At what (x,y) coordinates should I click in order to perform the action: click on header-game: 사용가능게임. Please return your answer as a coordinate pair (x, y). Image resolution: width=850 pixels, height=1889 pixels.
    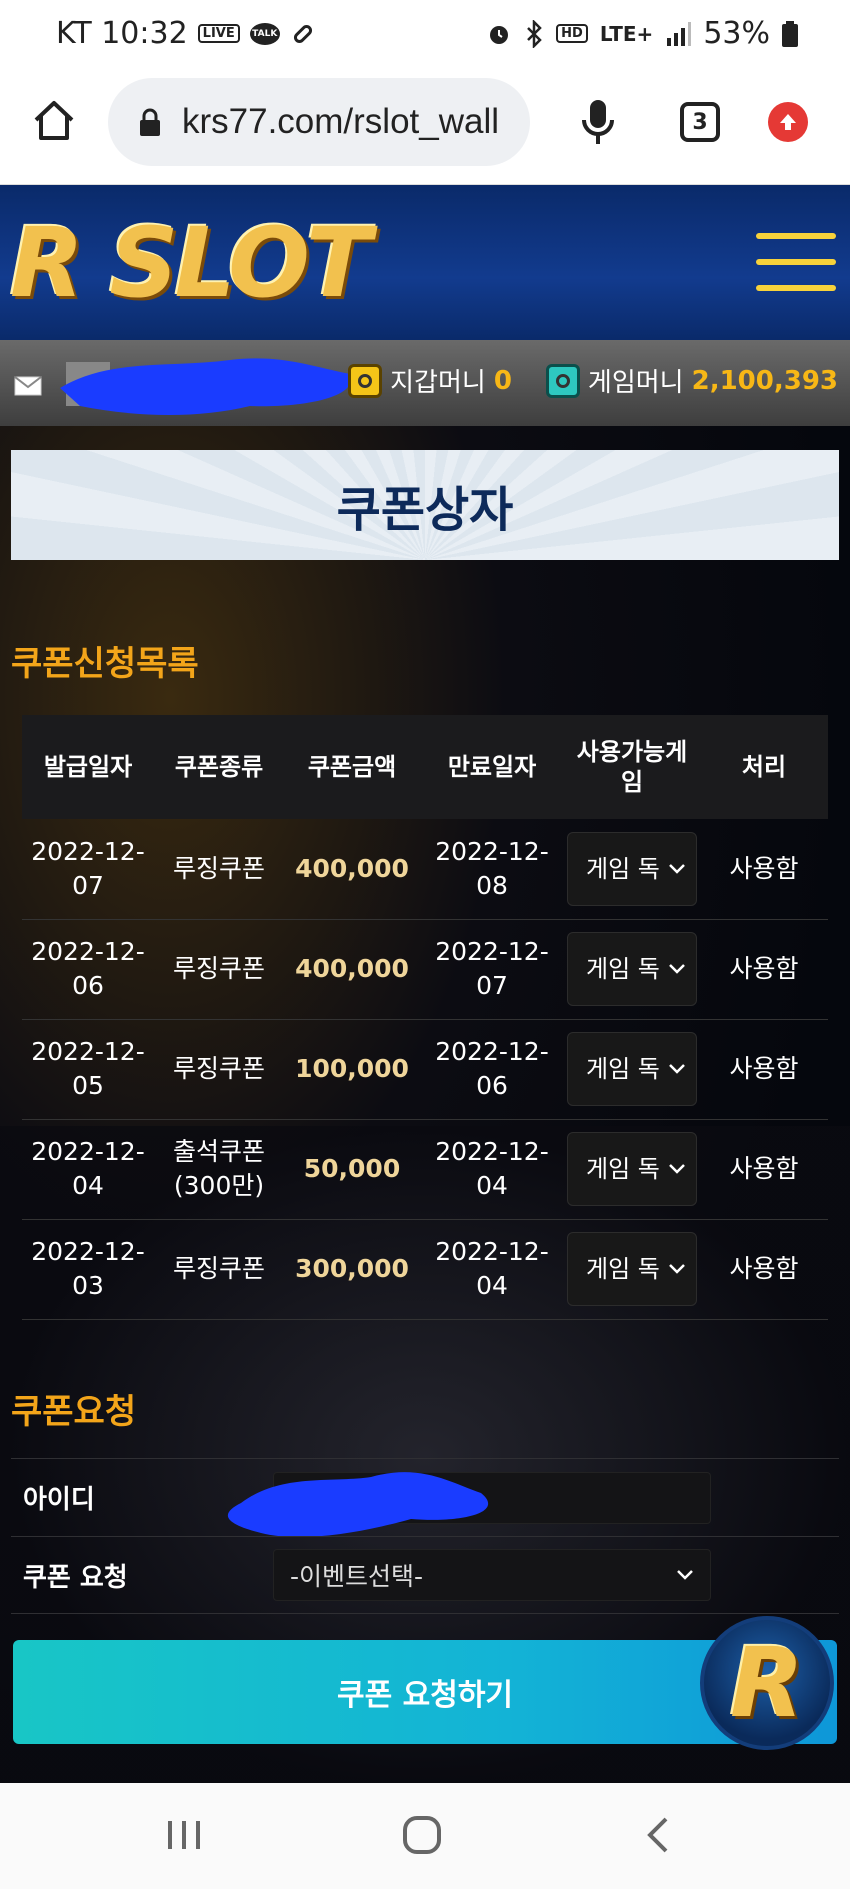
    Looking at the image, I should click on (632, 767).